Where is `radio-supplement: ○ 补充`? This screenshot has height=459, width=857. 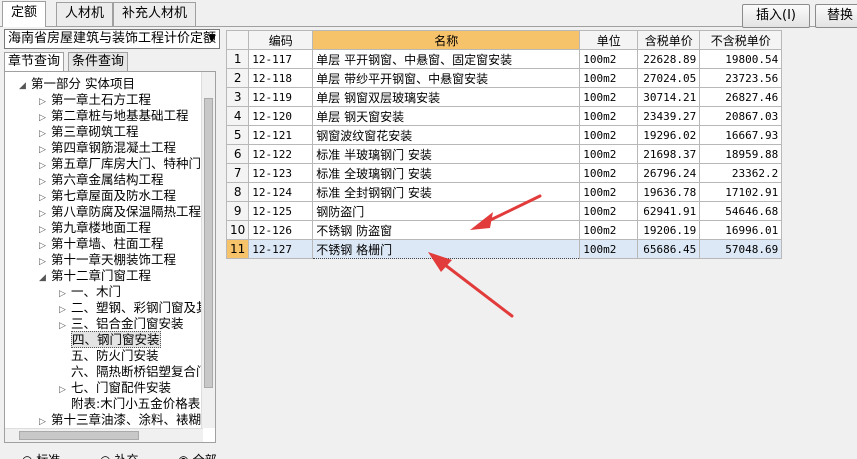 radio-supplement: ○ 补充 is located at coordinates (128, 456).